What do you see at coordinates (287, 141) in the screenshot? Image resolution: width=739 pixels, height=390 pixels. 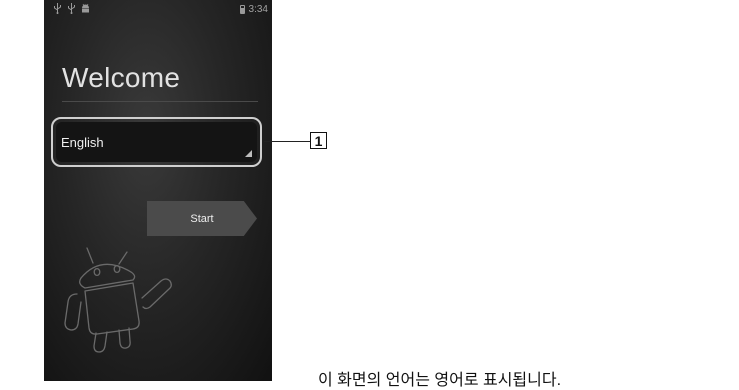 I see `callout-leader-line` at bounding box center [287, 141].